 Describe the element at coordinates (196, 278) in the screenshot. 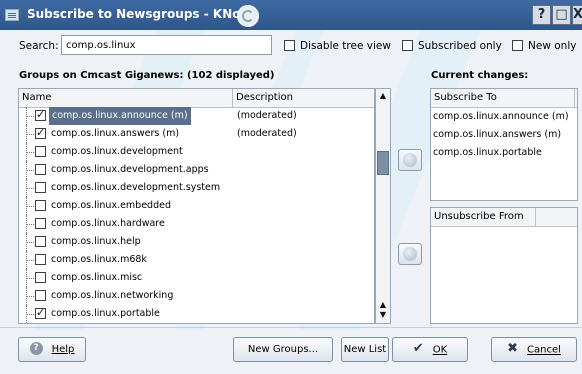

I see `group-row: comp.os.linux.misc` at that location.